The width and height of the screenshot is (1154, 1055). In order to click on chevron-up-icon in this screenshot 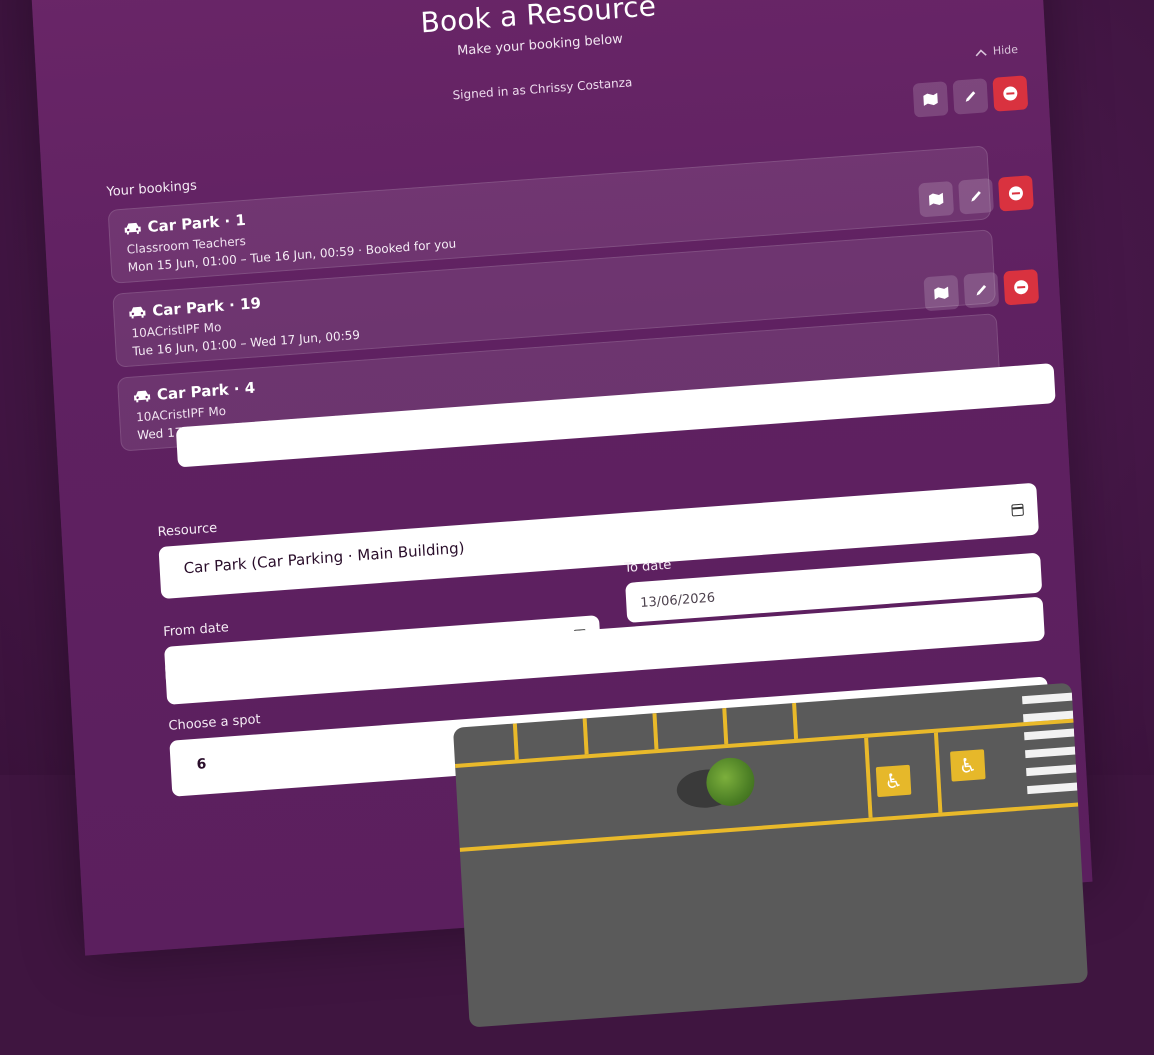, I will do `click(981, 52)`.